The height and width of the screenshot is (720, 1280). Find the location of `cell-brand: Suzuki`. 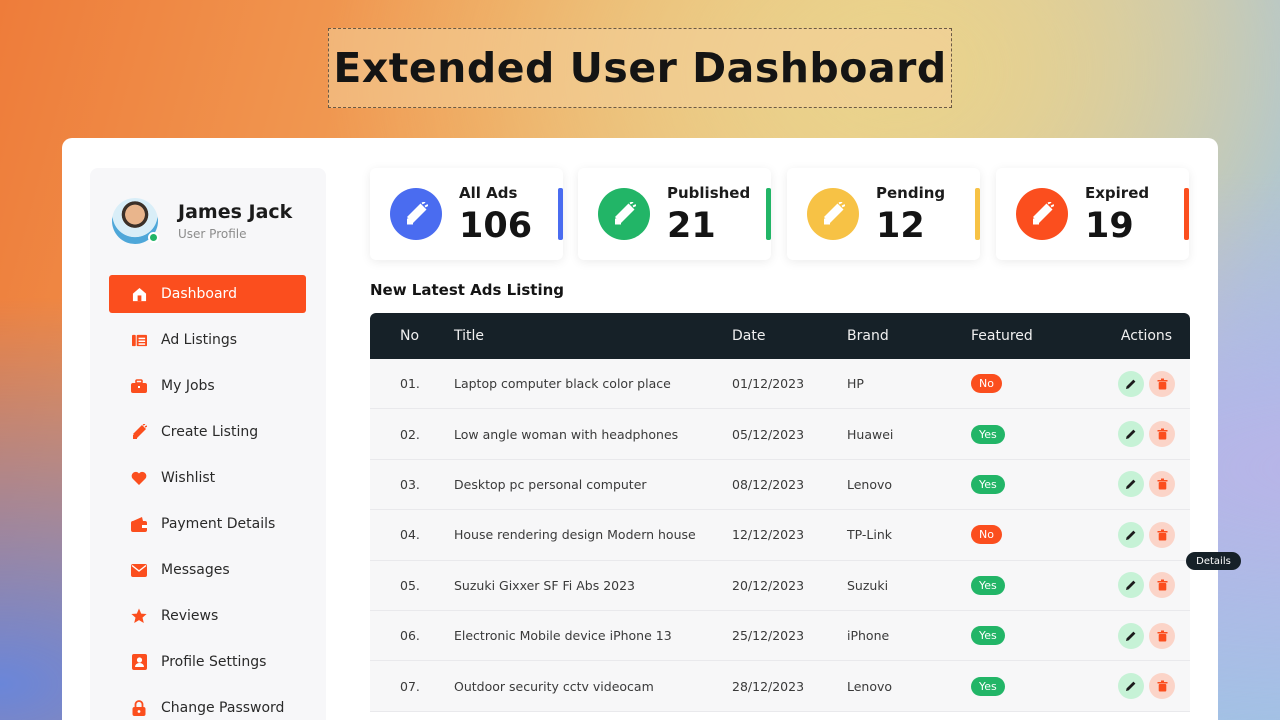

cell-brand: Suzuki is located at coordinates (868, 585).